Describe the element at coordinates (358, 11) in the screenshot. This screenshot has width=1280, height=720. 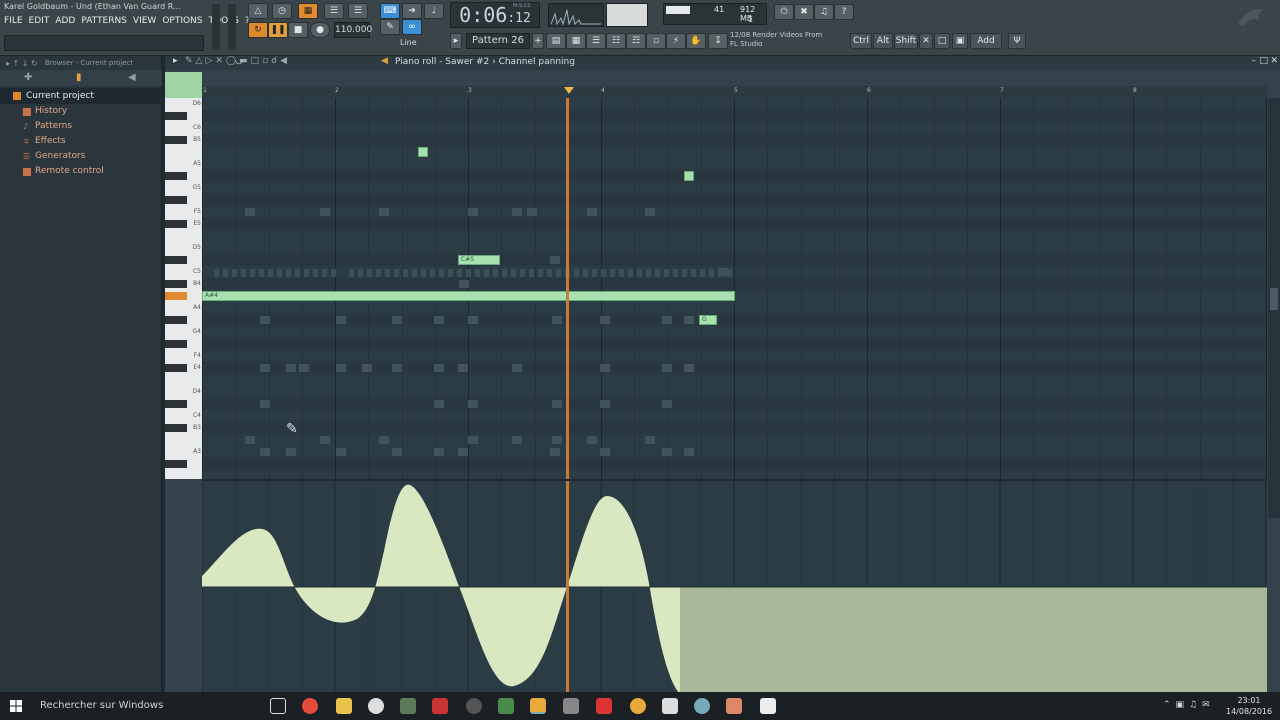
I see `multilink-button: ☰` at that location.